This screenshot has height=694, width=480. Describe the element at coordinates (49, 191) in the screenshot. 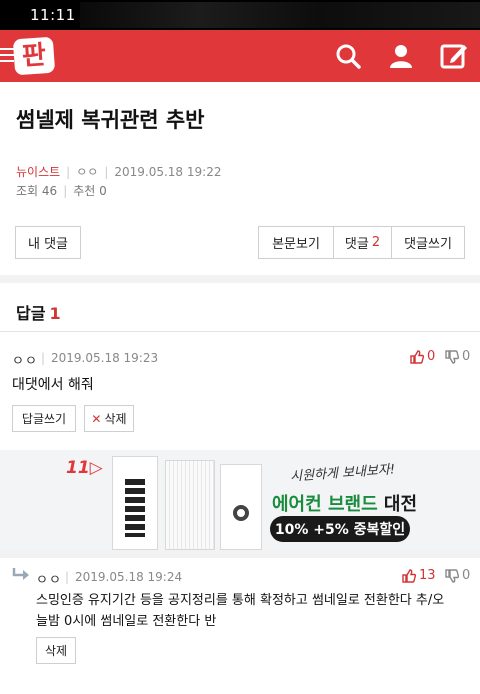

I see `views-count: 46` at that location.